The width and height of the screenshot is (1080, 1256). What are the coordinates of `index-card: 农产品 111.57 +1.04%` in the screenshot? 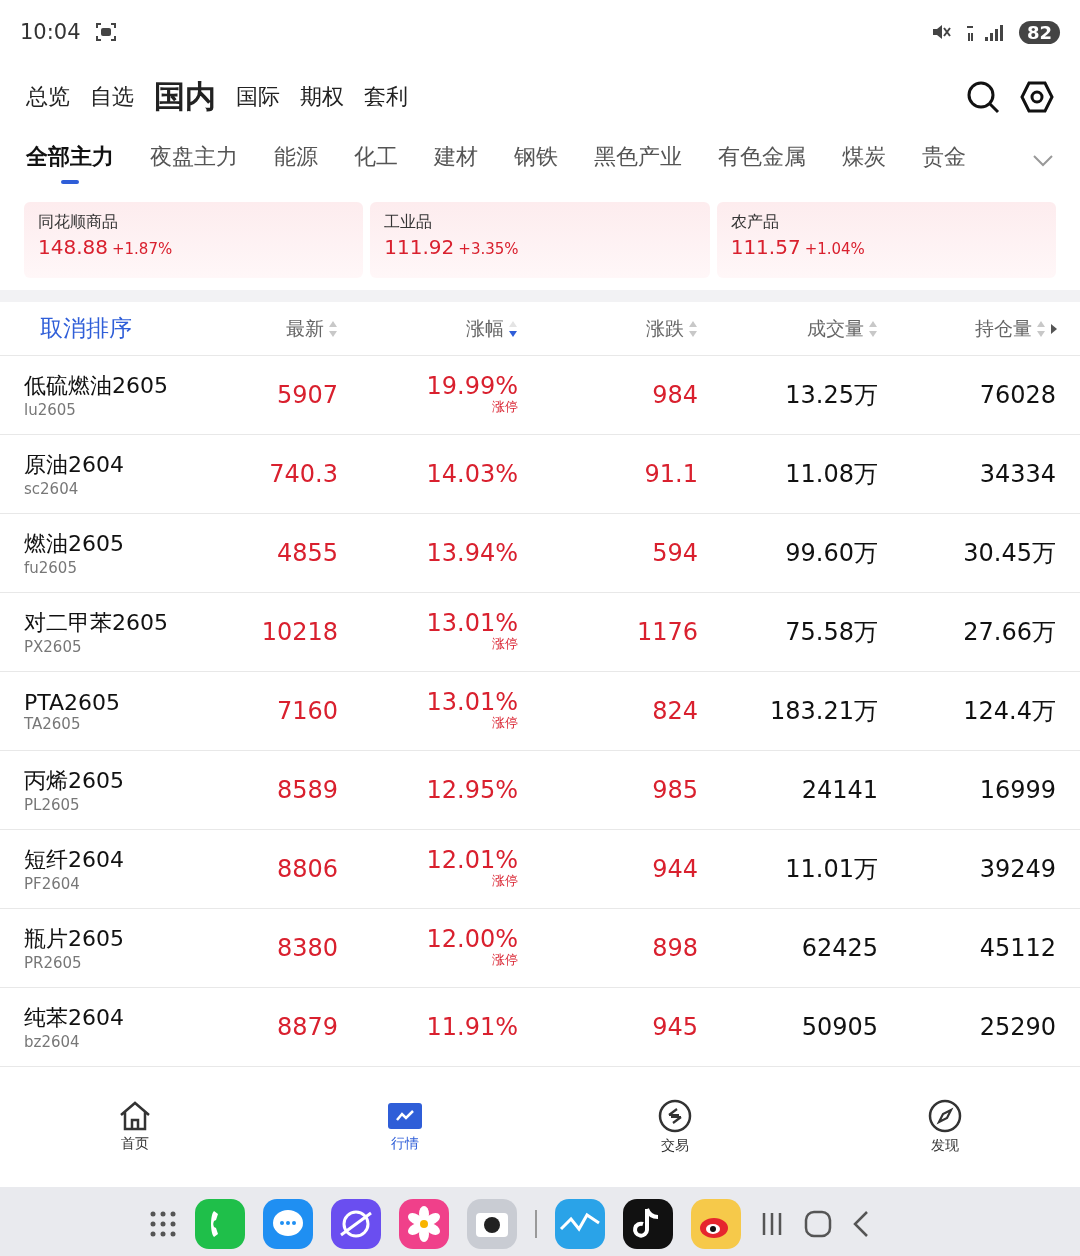 It's located at (886, 240).